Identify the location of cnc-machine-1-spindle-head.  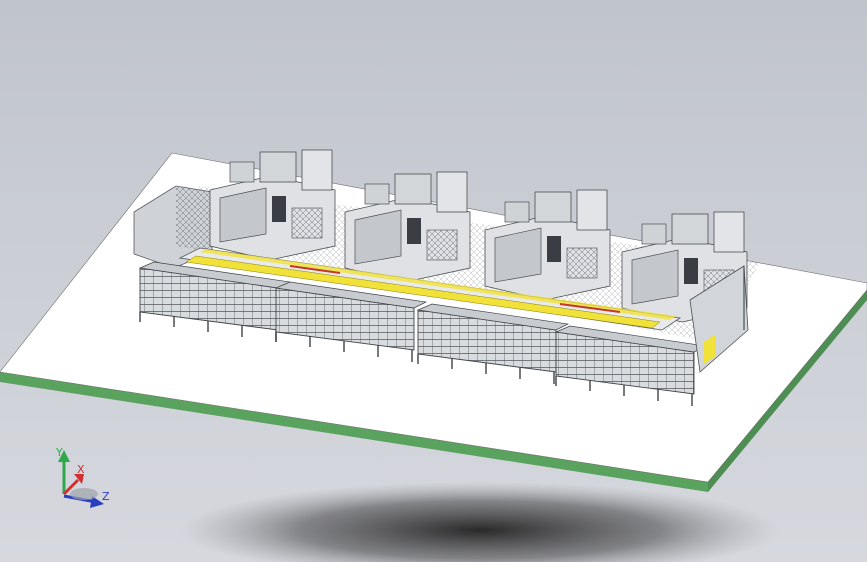
(278, 167).